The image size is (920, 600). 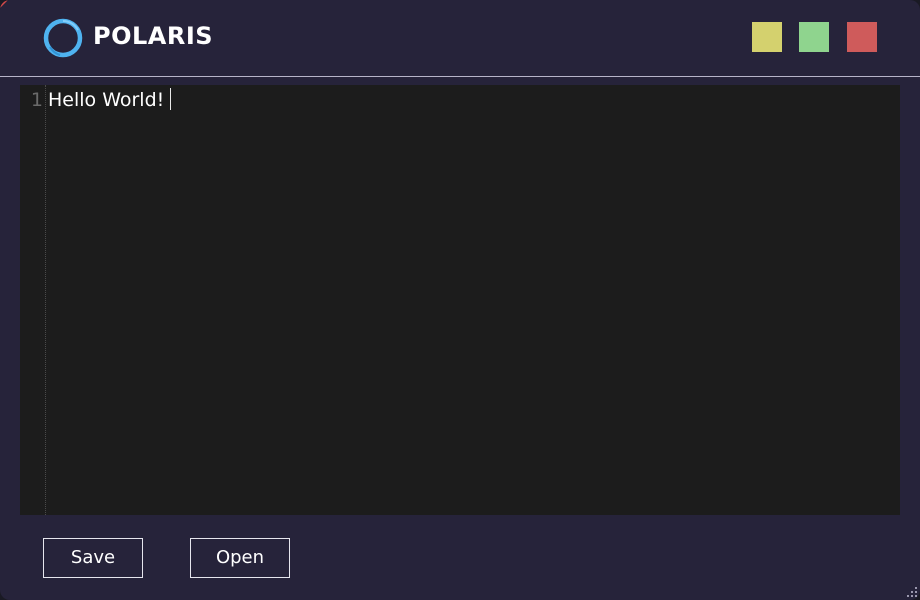 I want to click on resize-grip-icon, so click(x=912, y=592).